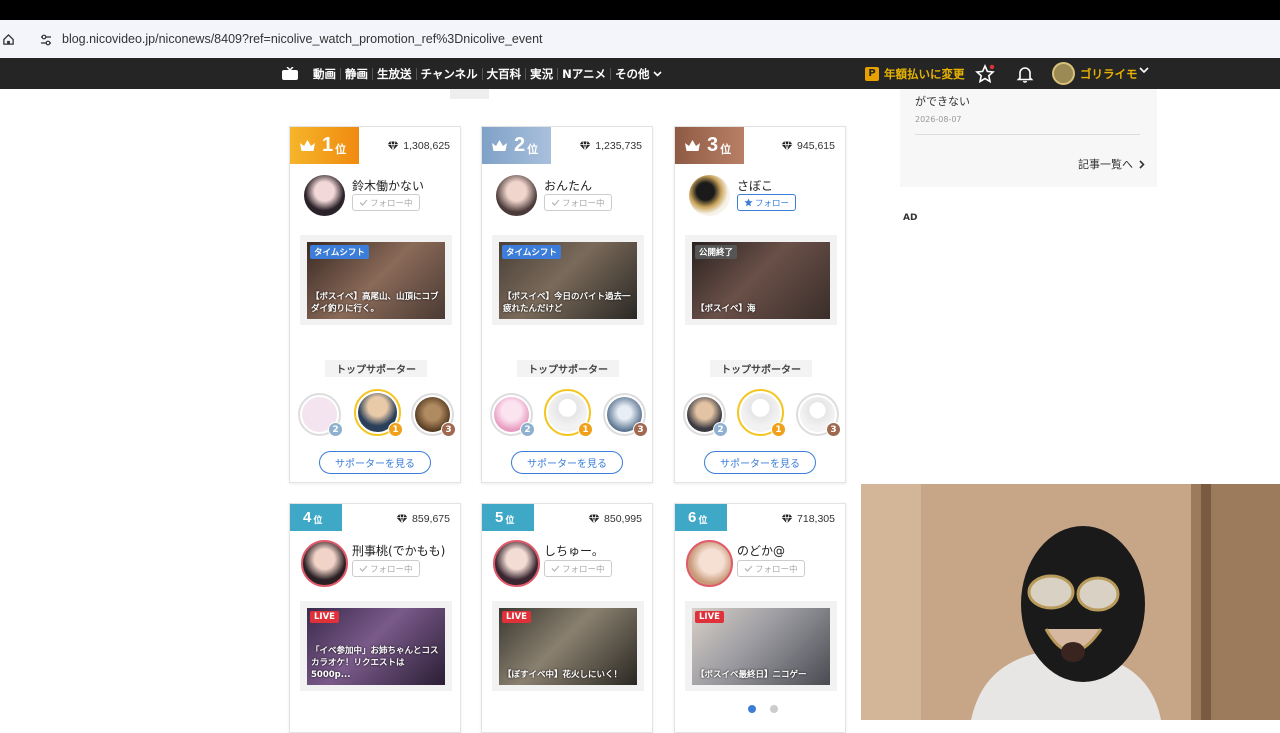  I want to click on program-thumbnail-box: LIVE 【ボスイベ最終日】ニコゲー, so click(761, 646).